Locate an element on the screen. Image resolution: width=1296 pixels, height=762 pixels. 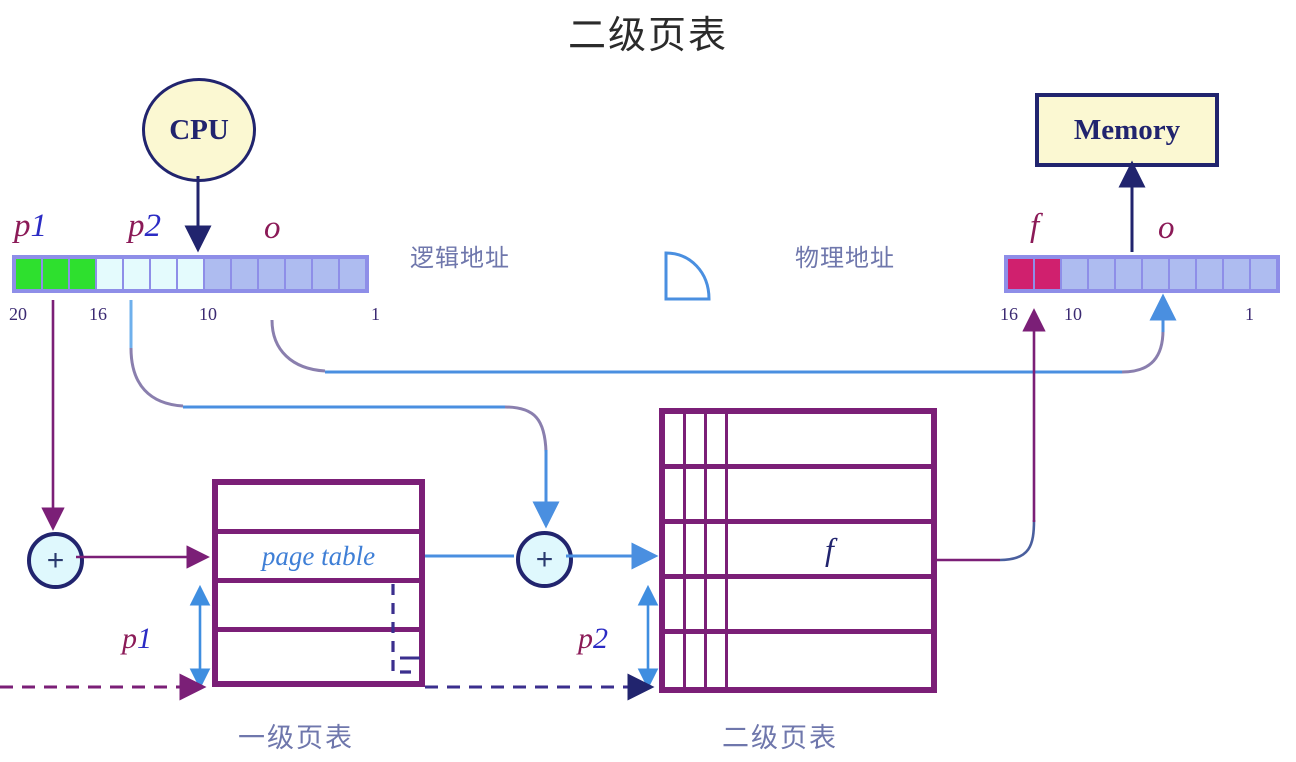
table-row: f is located at coordinates (798, 551).